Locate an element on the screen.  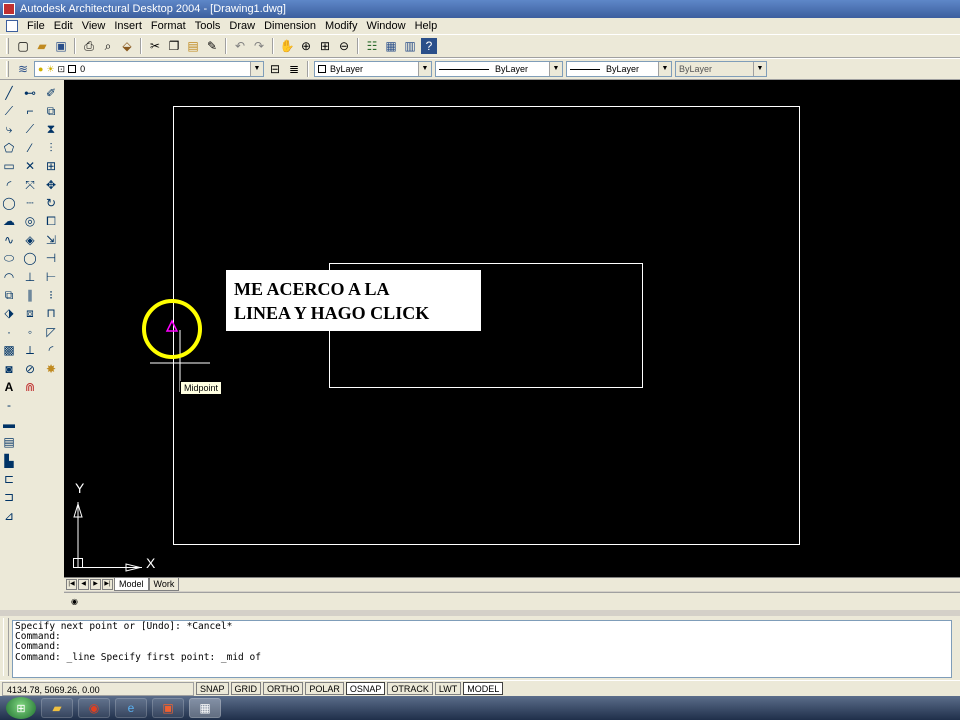
command-window-grip is located at coordinates (6, 647).